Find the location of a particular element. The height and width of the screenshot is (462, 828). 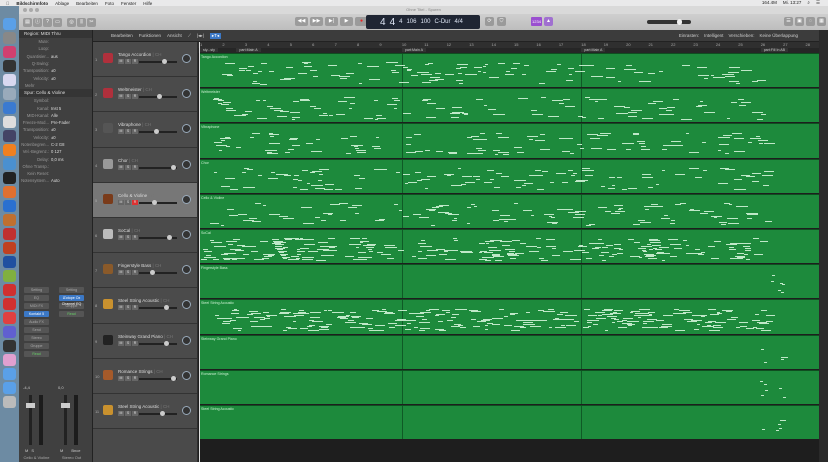

lcd-signature: 4/4 is located at coordinates (459, 22).